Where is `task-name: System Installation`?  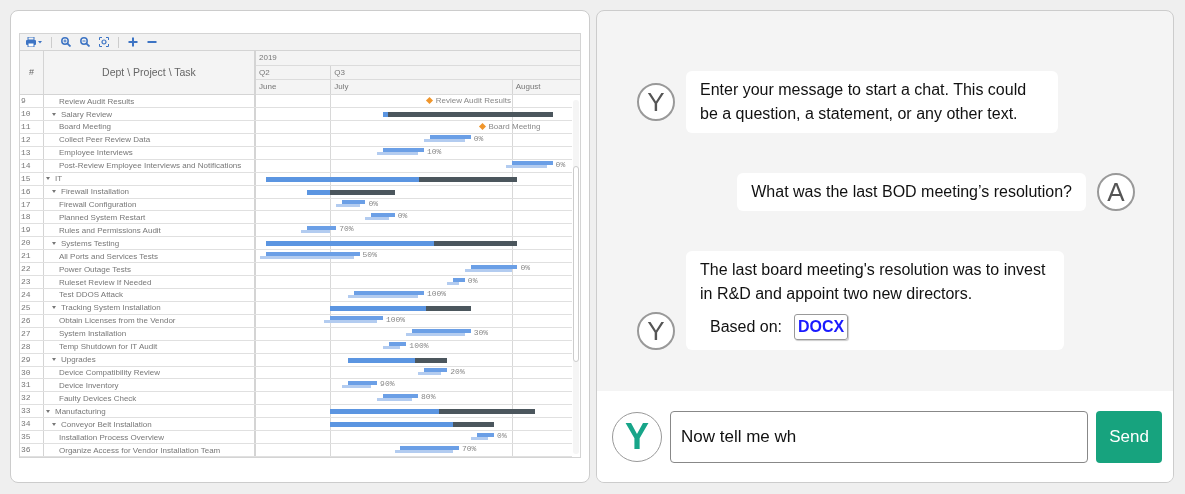 task-name: System Installation is located at coordinates (93, 334).